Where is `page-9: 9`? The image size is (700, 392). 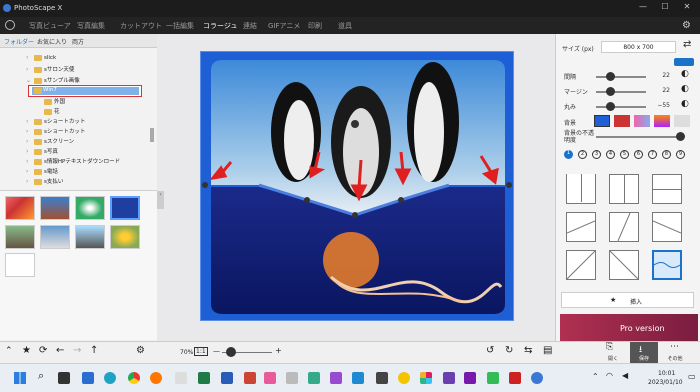
page-9: 9 is located at coordinates (680, 154).